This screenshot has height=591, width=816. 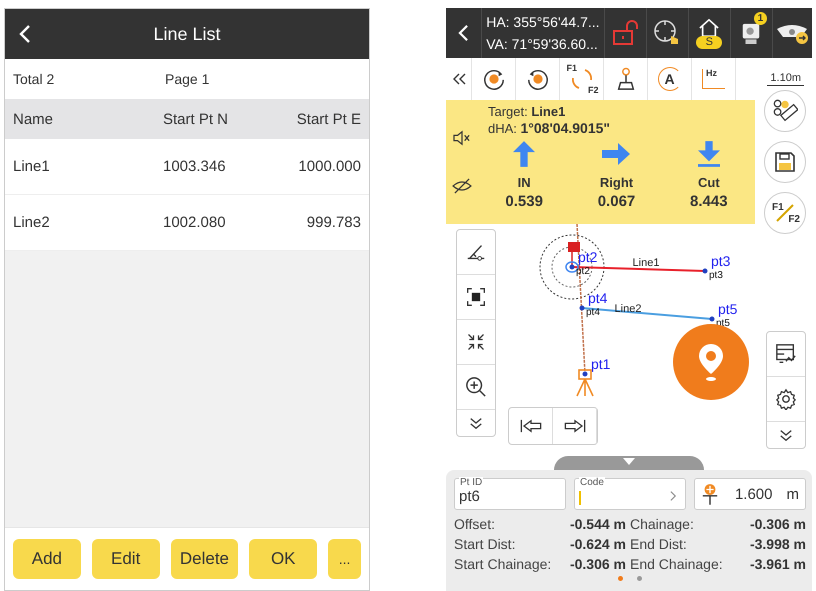 What do you see at coordinates (709, 154) in the screenshot?
I see `down-arrow-icon` at bounding box center [709, 154].